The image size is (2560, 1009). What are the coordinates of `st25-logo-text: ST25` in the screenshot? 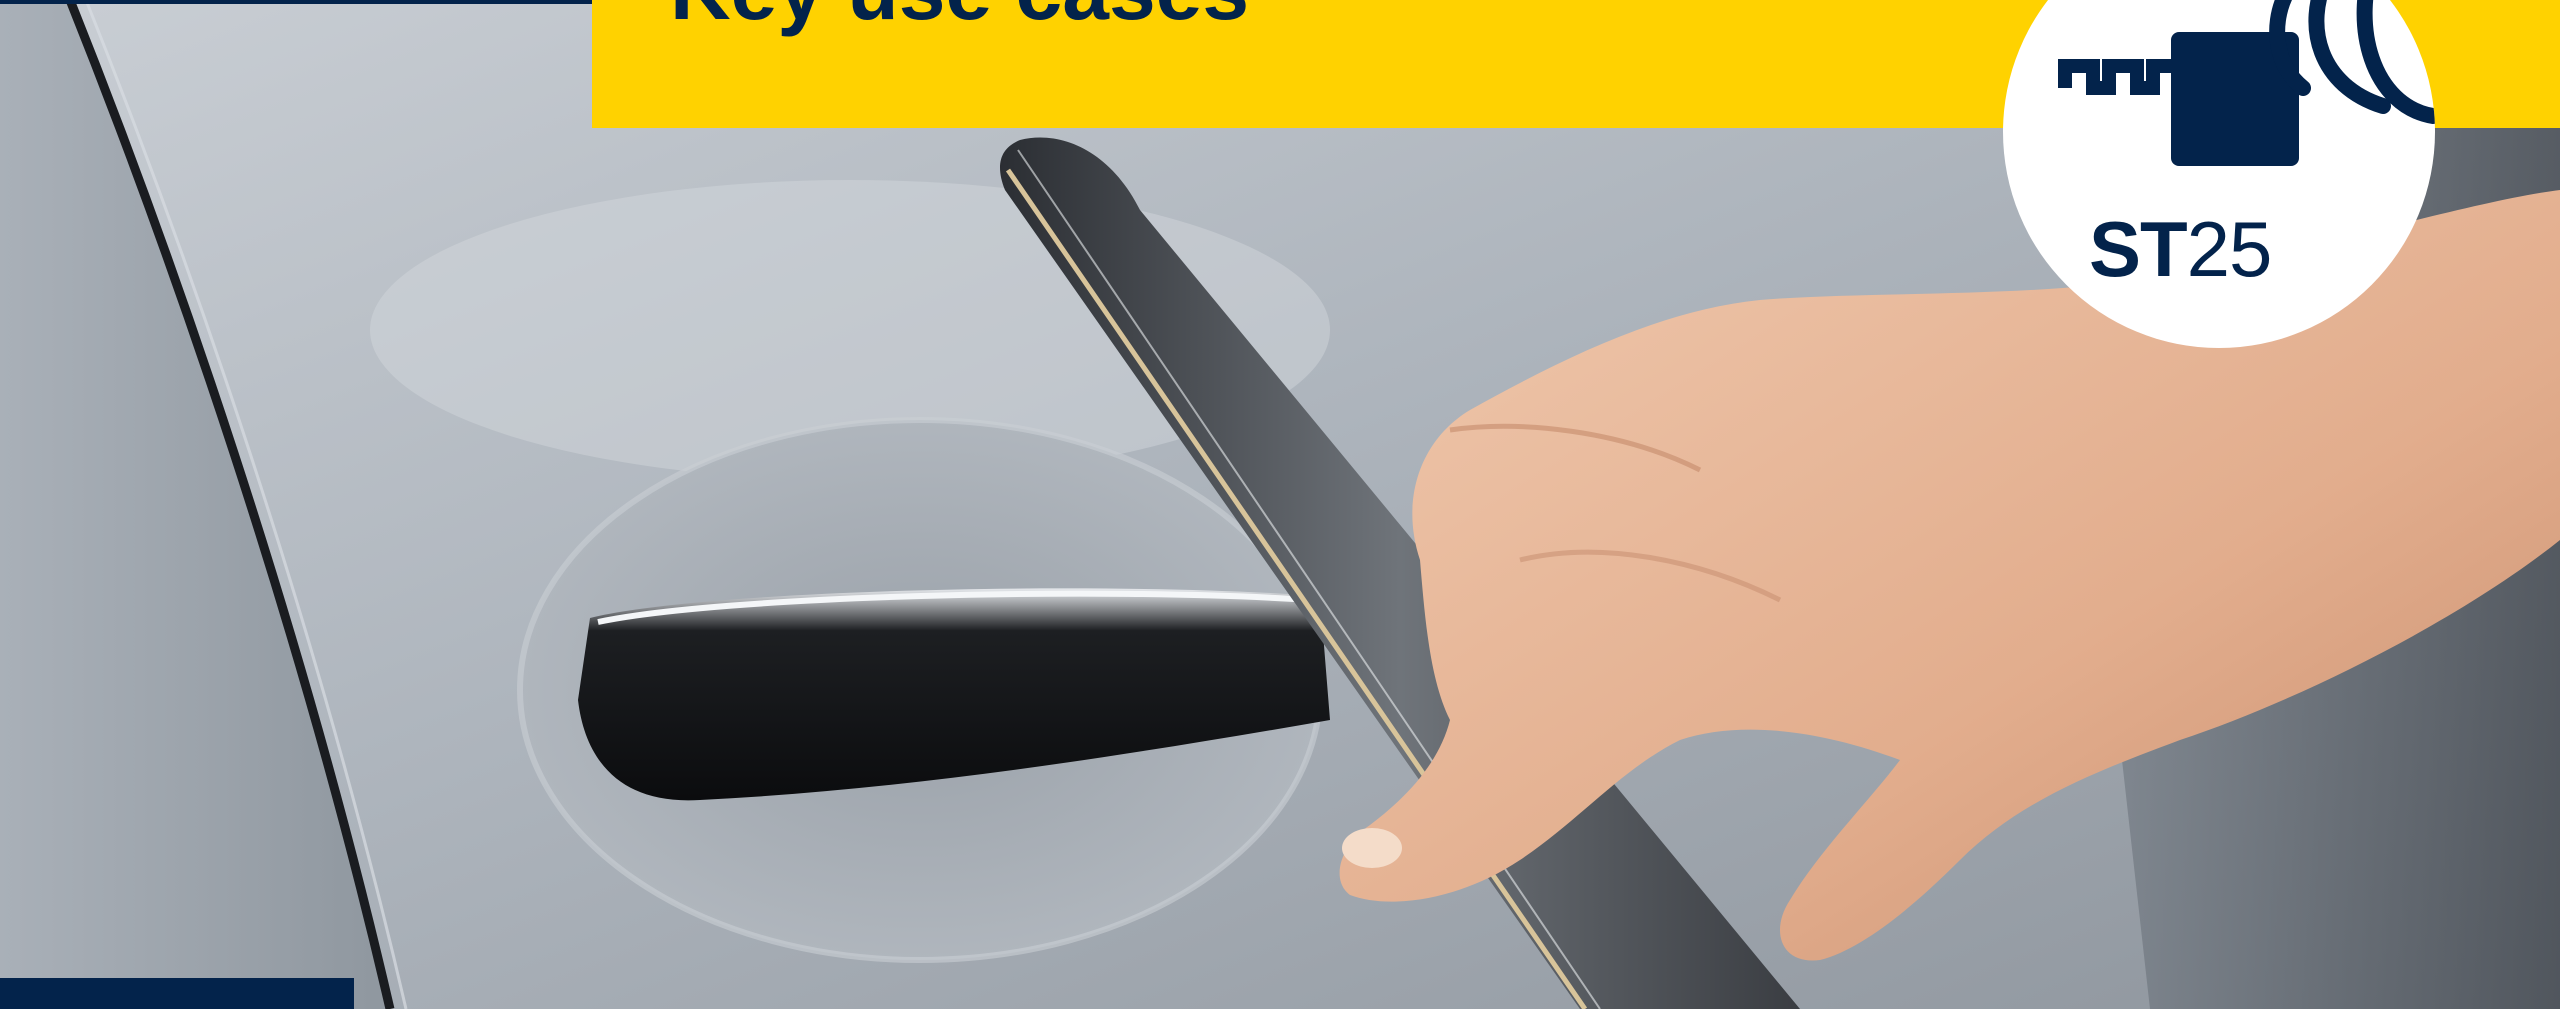 It's located at (2180, 249).